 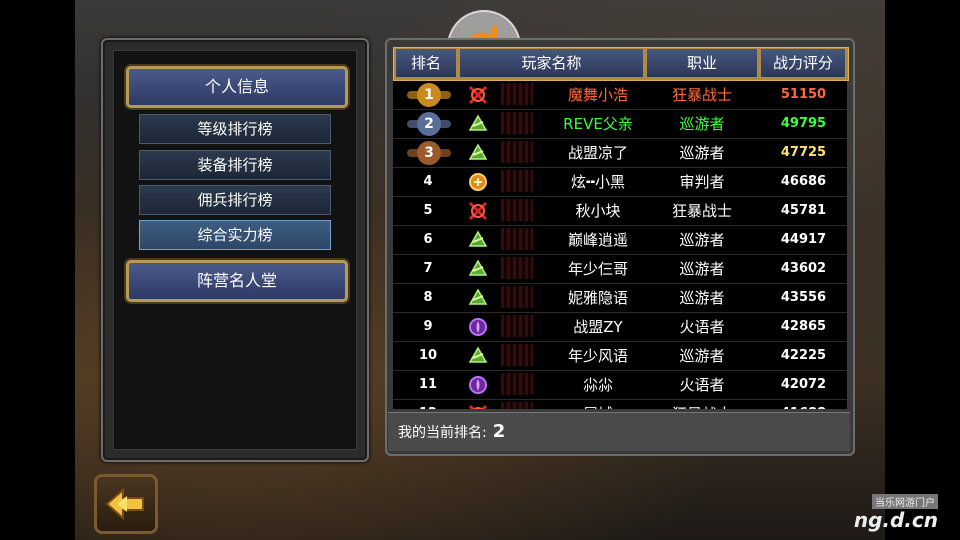 I want to click on power-score: 49795, so click(x=803, y=123).